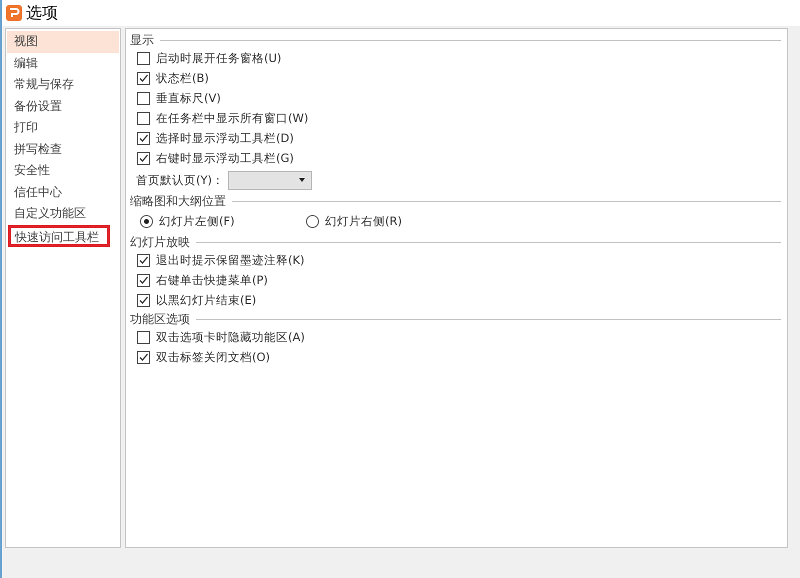 The width and height of the screenshot is (800, 578). I want to click on radio-label: 幻灯片左侧(F), so click(197, 221).